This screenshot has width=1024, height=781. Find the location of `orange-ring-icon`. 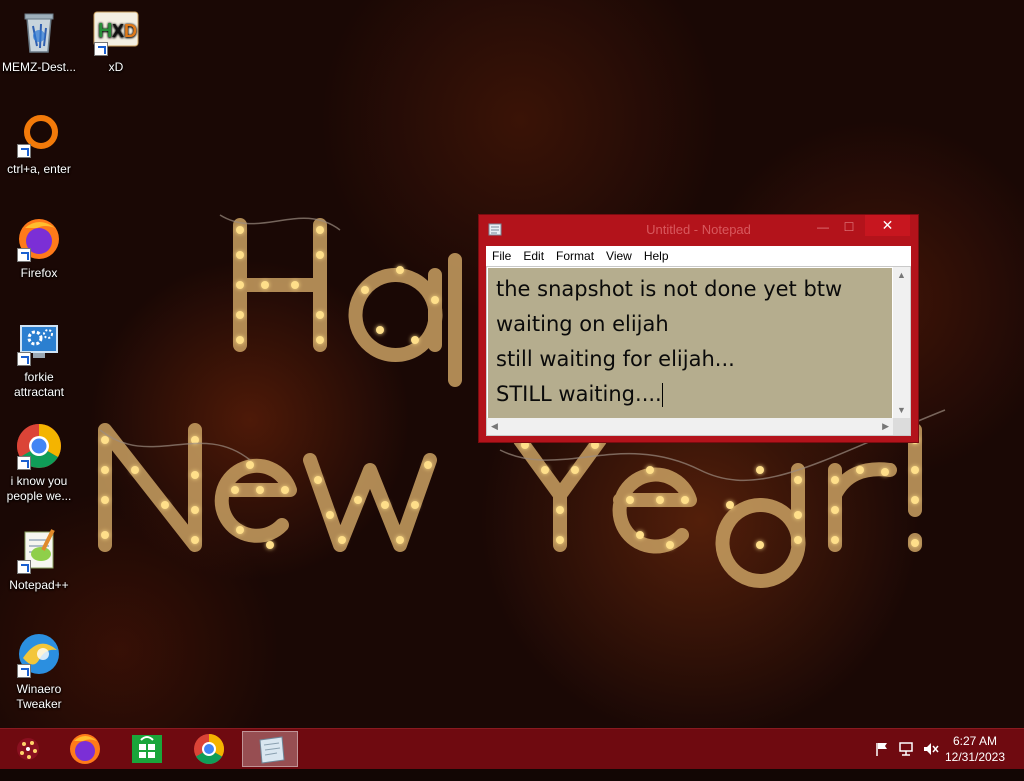

orange-ring-icon is located at coordinates (39, 134).